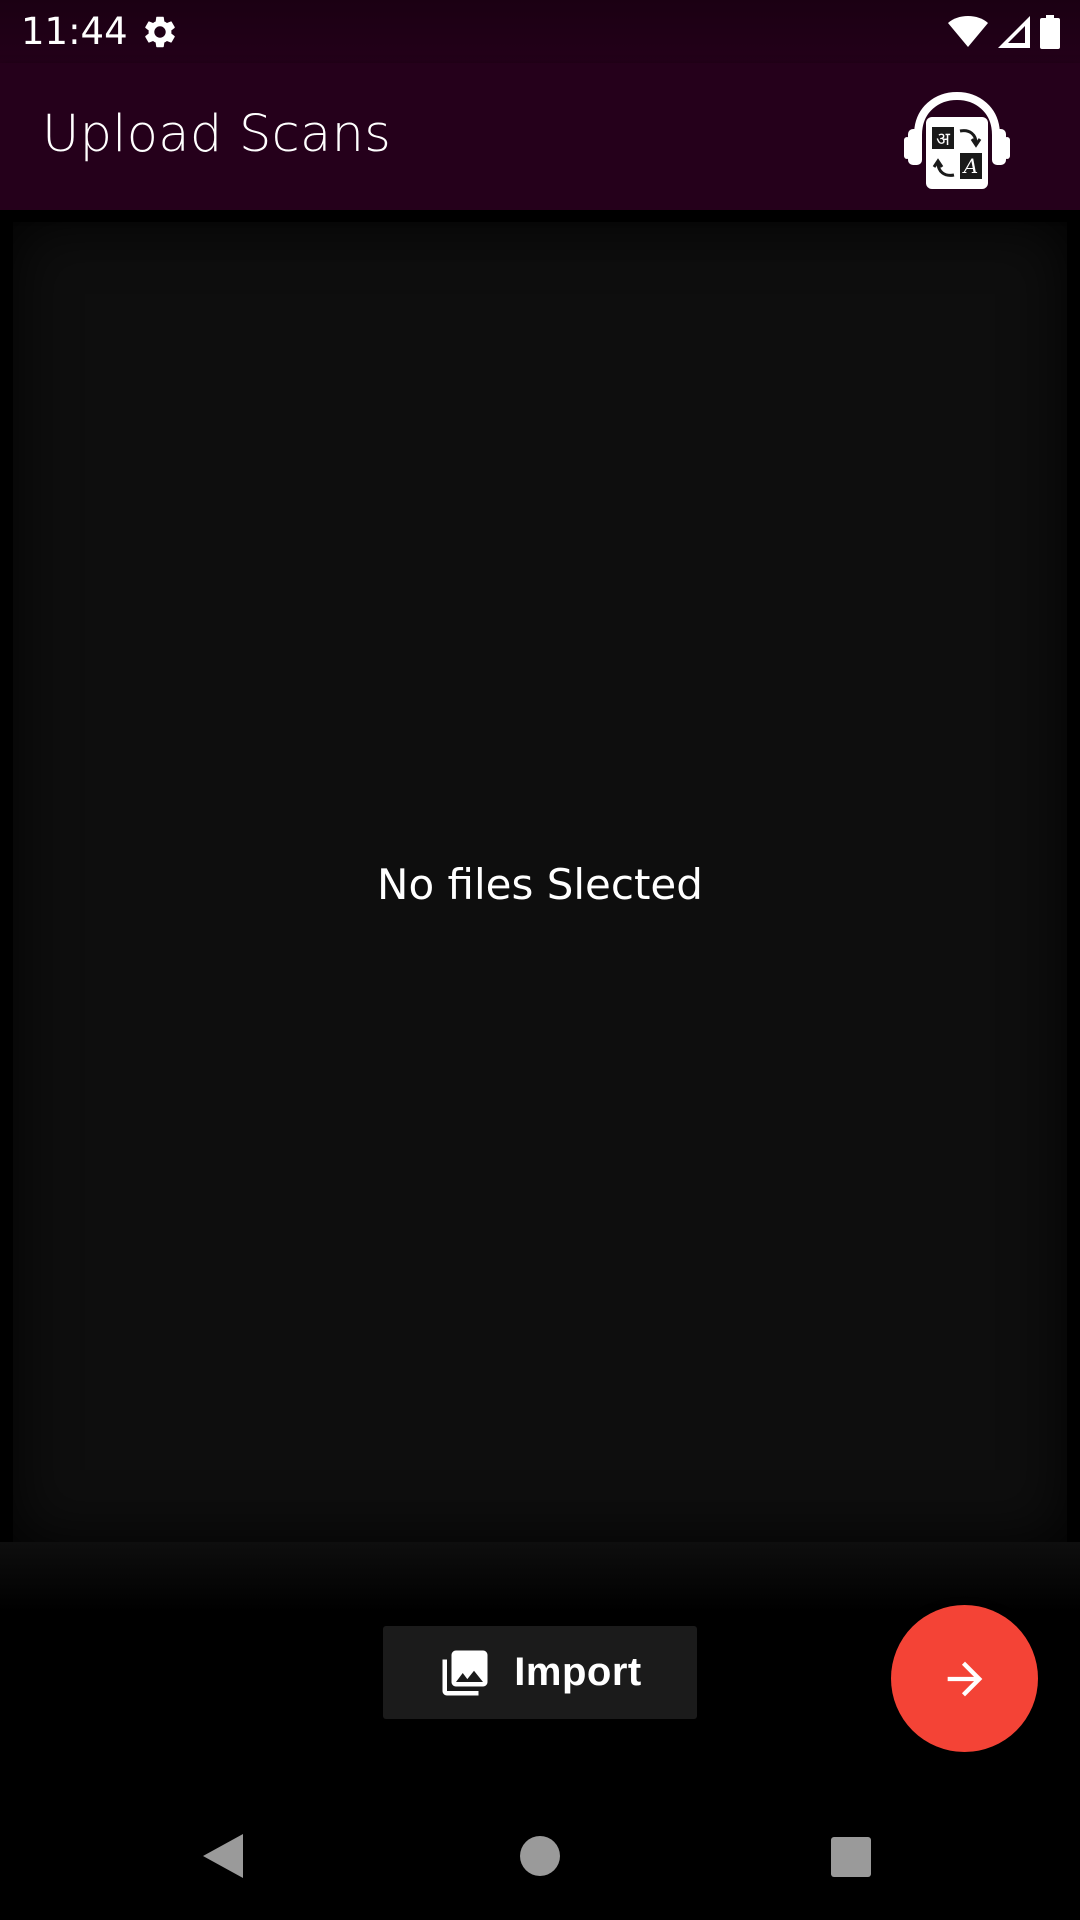 The width and height of the screenshot is (1080, 1920). What do you see at coordinates (943, 139) in the screenshot?
I see `logo-glyph-hindi: अ` at bounding box center [943, 139].